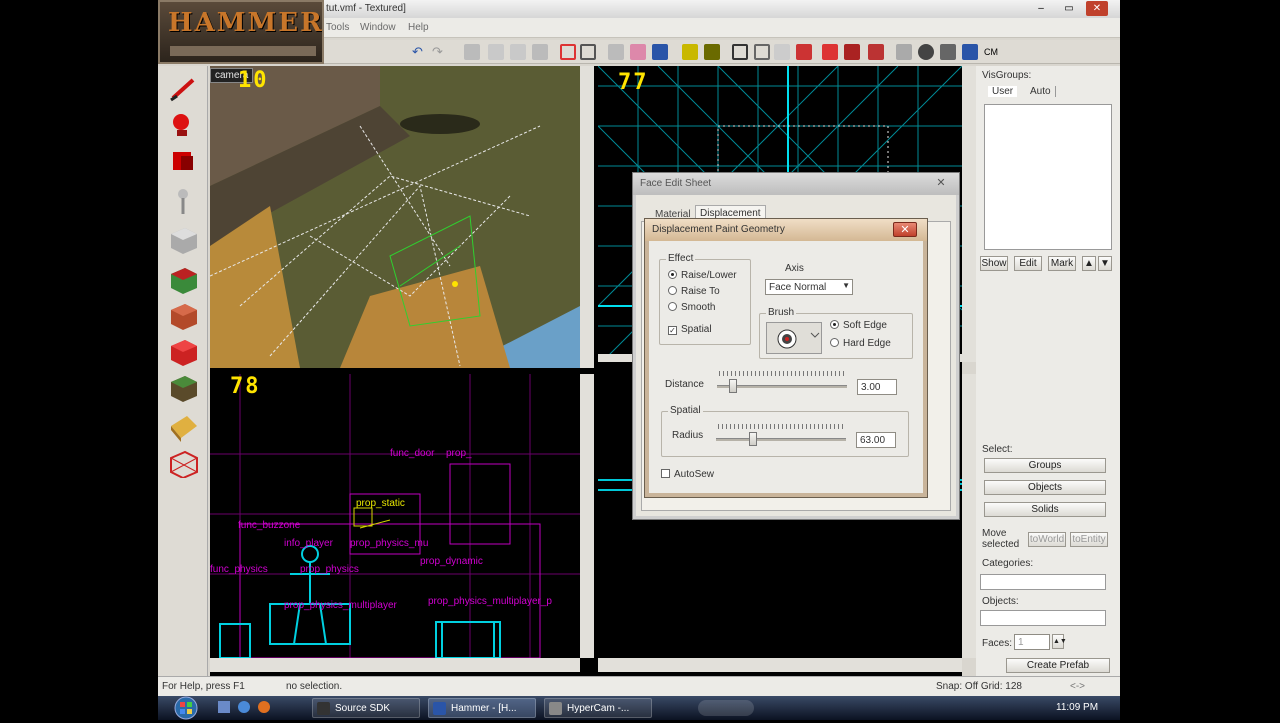 The image size is (1280, 723). I want to click on hide-icon, so click(690, 52).